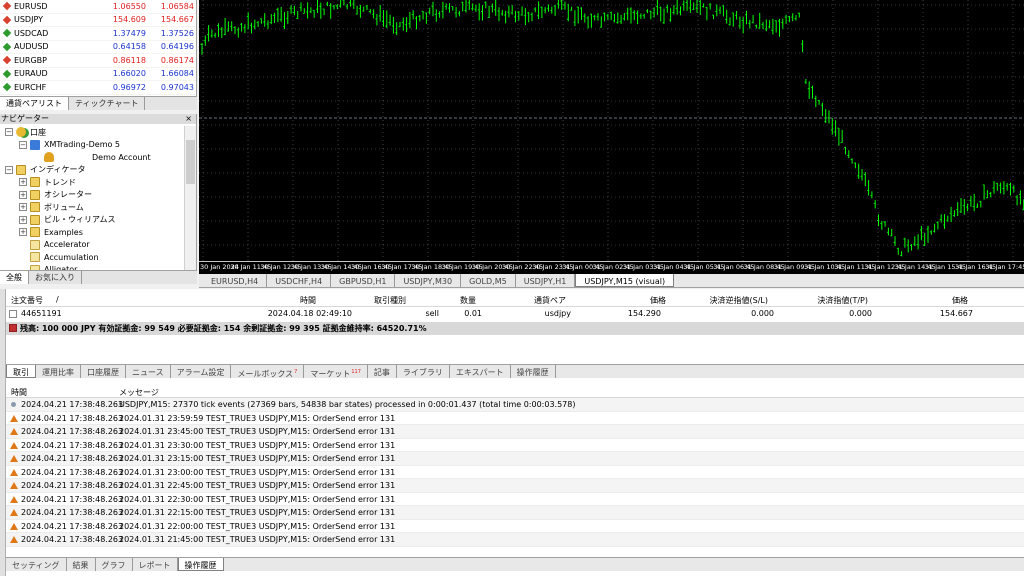 Image resolution: width=1024 pixels, height=576 pixels. What do you see at coordinates (13, 314) in the screenshot?
I see `order-icon` at bounding box center [13, 314].